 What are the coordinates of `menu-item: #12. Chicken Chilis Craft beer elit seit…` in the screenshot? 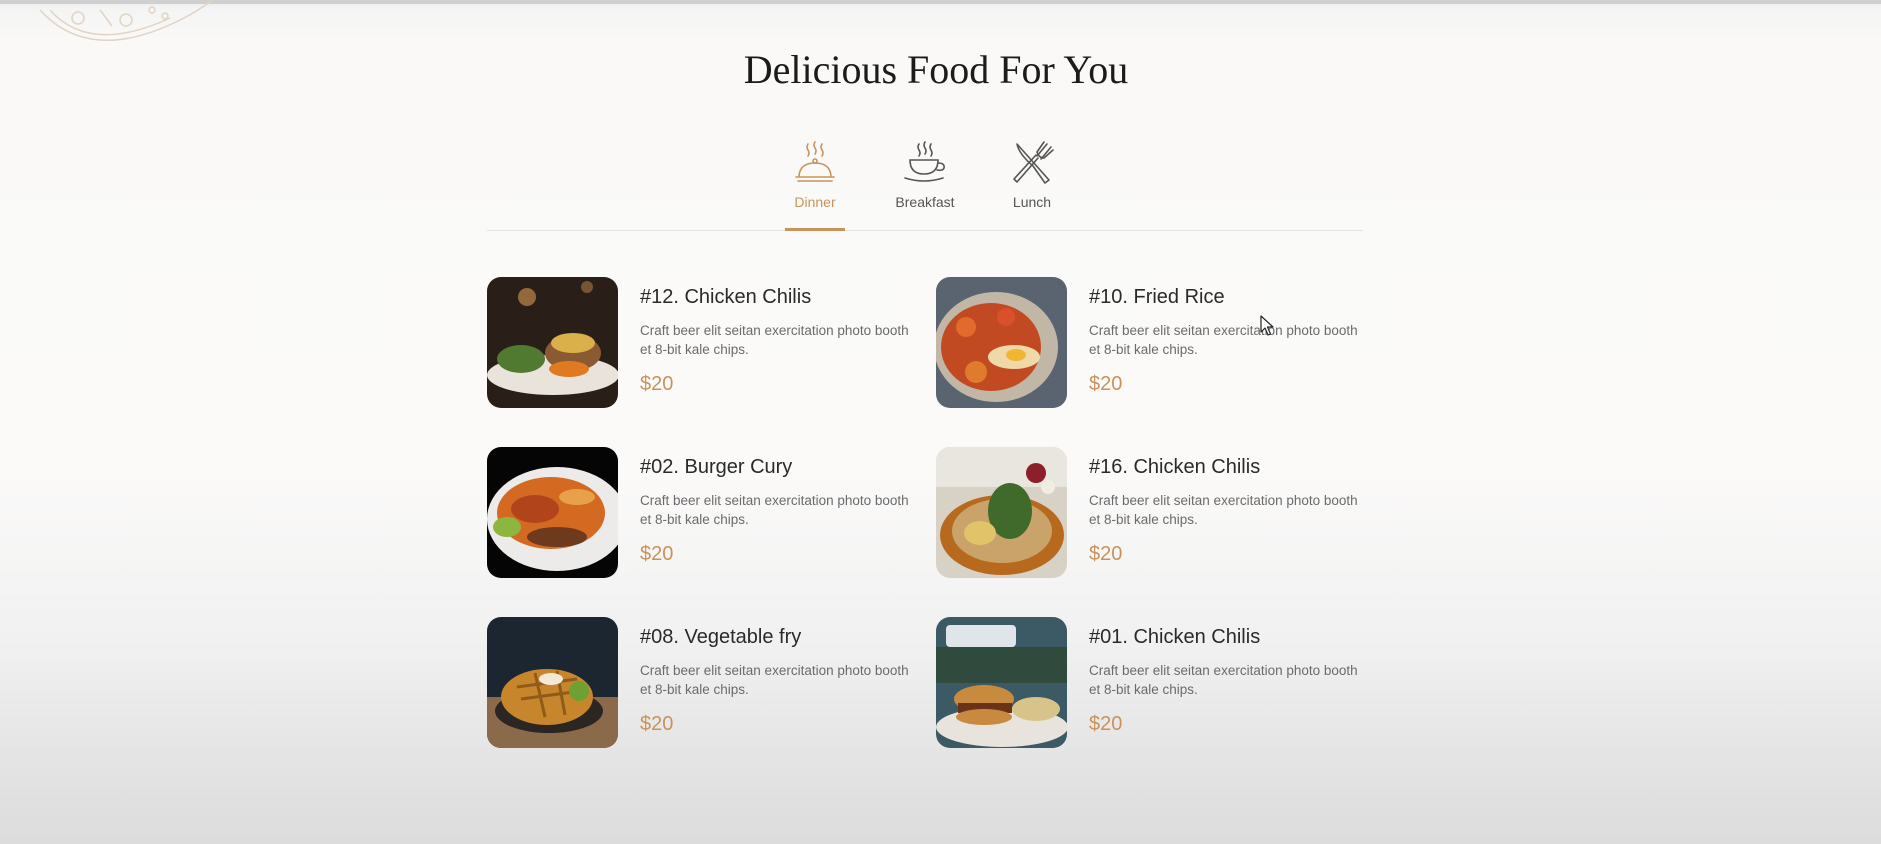 It's located at (707, 343).